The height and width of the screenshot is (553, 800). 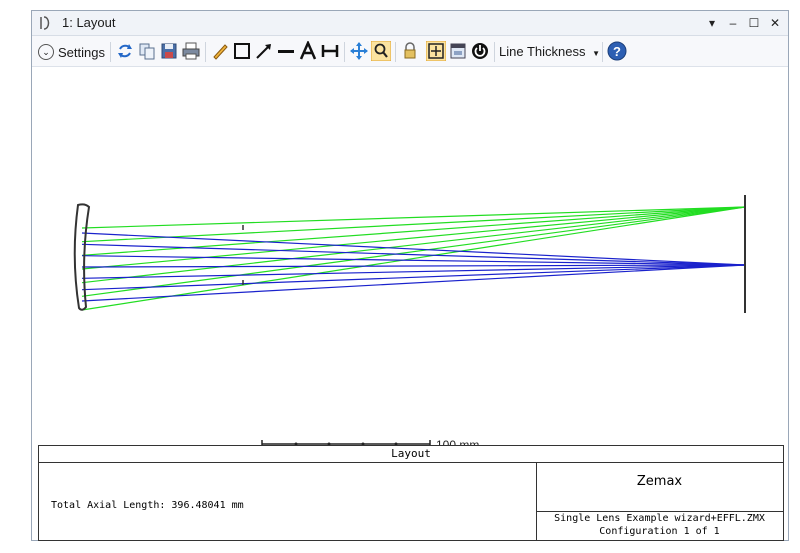 I want to click on print-icon, so click(x=191, y=51).